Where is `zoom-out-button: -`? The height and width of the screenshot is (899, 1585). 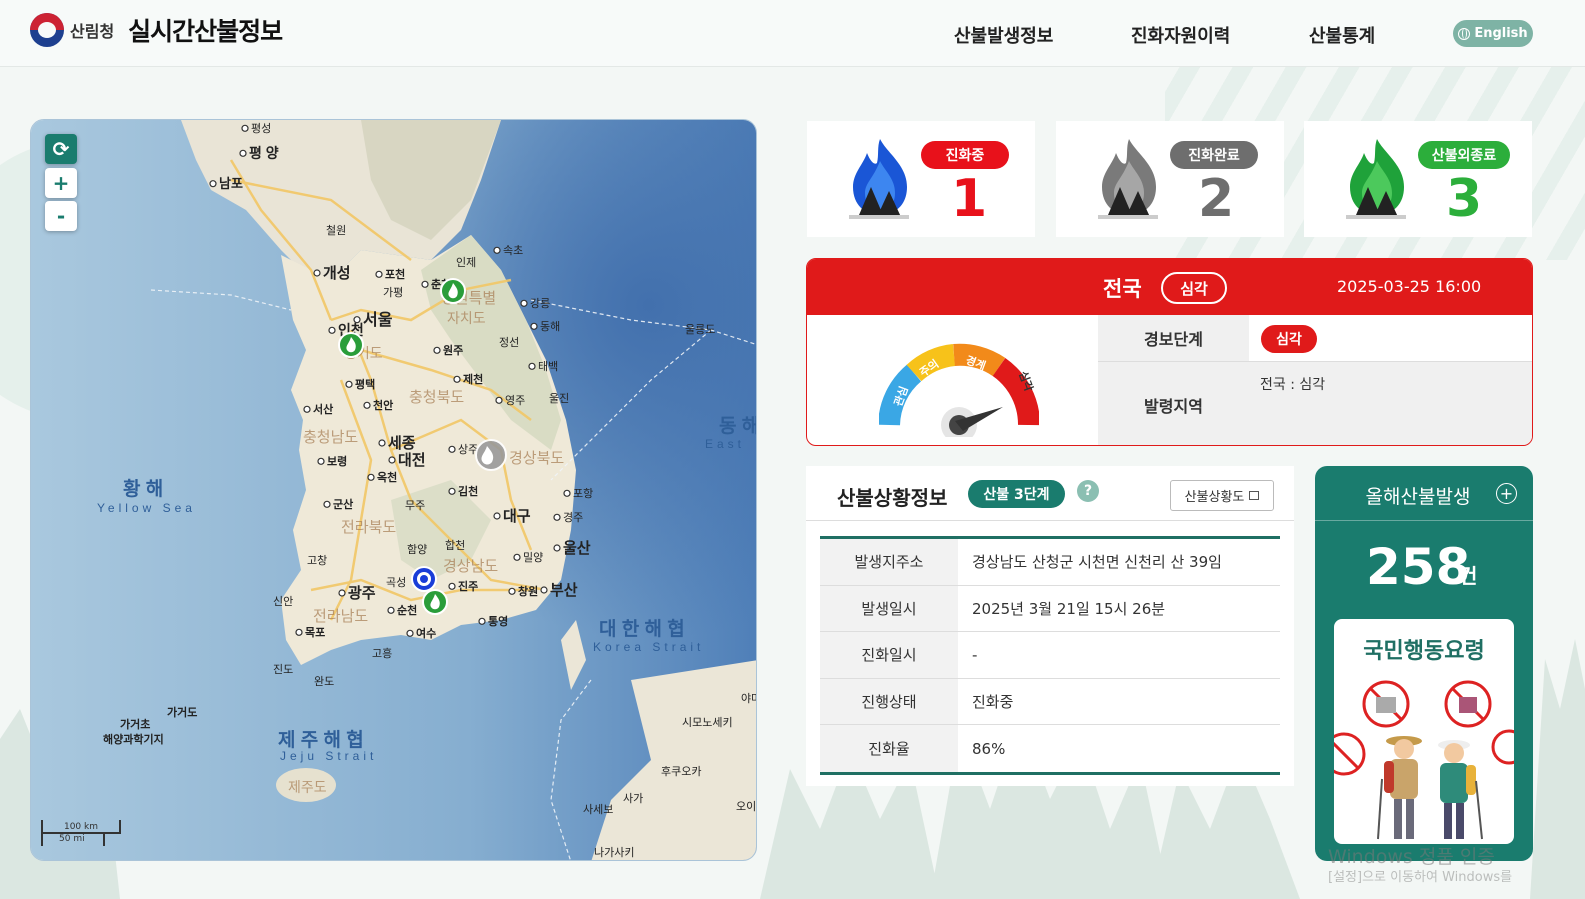 zoom-out-button: - is located at coordinates (61, 216).